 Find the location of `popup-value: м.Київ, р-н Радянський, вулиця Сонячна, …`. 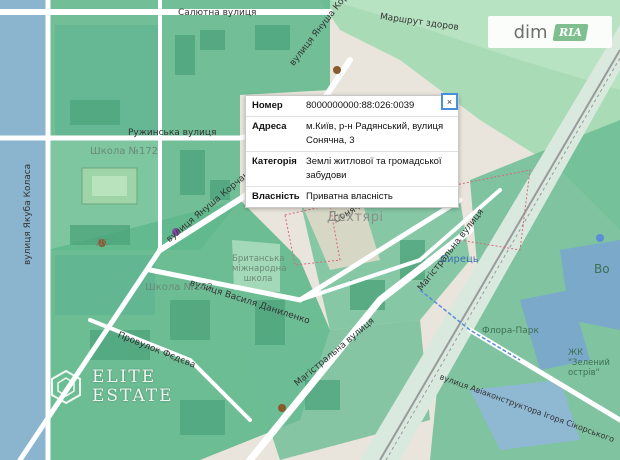

popup-value: м.Київ, р-н Радянський, вулиця Сонячна, … is located at coordinates (375, 133).